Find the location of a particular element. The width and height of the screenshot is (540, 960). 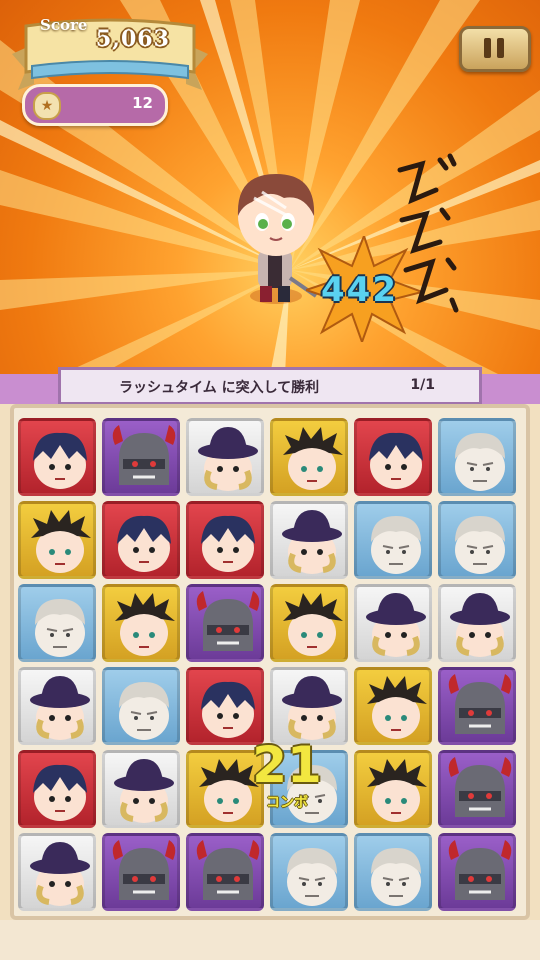

sound-effect-text is located at coordinates (428, 233).